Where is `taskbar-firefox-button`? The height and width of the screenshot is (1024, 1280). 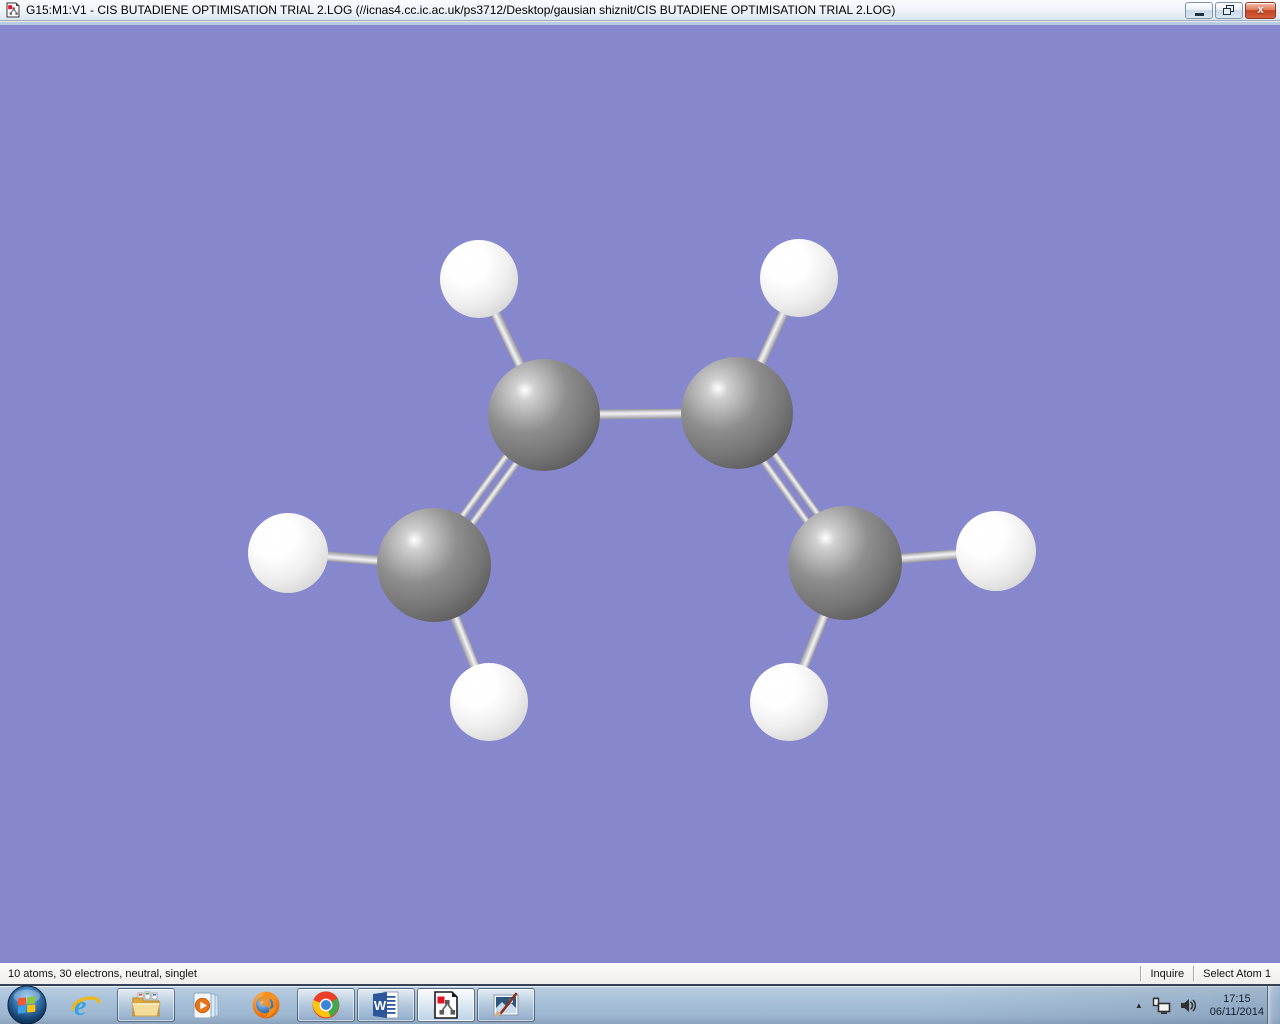
taskbar-firefox-button is located at coordinates (266, 1005).